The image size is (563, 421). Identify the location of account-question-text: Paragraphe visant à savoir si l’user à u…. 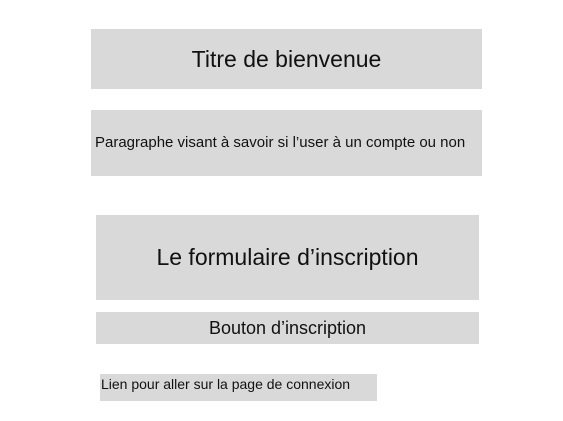
(280, 142).